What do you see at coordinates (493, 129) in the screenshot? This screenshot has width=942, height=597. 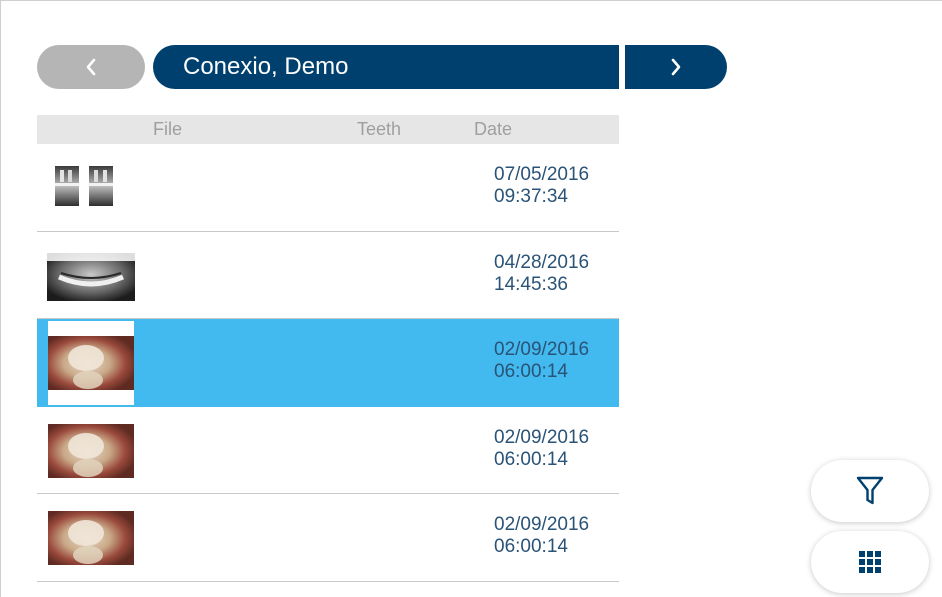 I see `column-header-date: Date` at bounding box center [493, 129].